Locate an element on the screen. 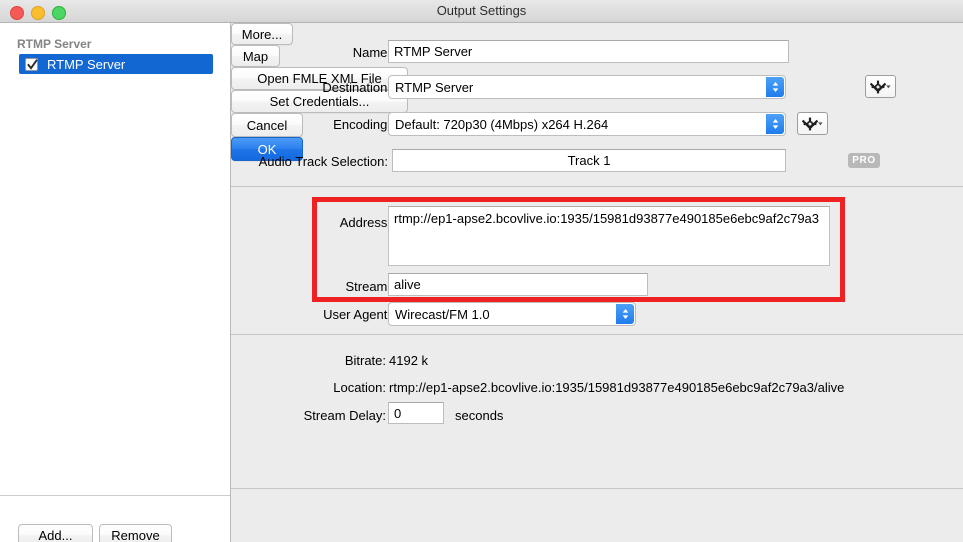 The height and width of the screenshot is (542, 963). user-agent-select: Wirecast/FM 1.0 is located at coordinates (512, 314).